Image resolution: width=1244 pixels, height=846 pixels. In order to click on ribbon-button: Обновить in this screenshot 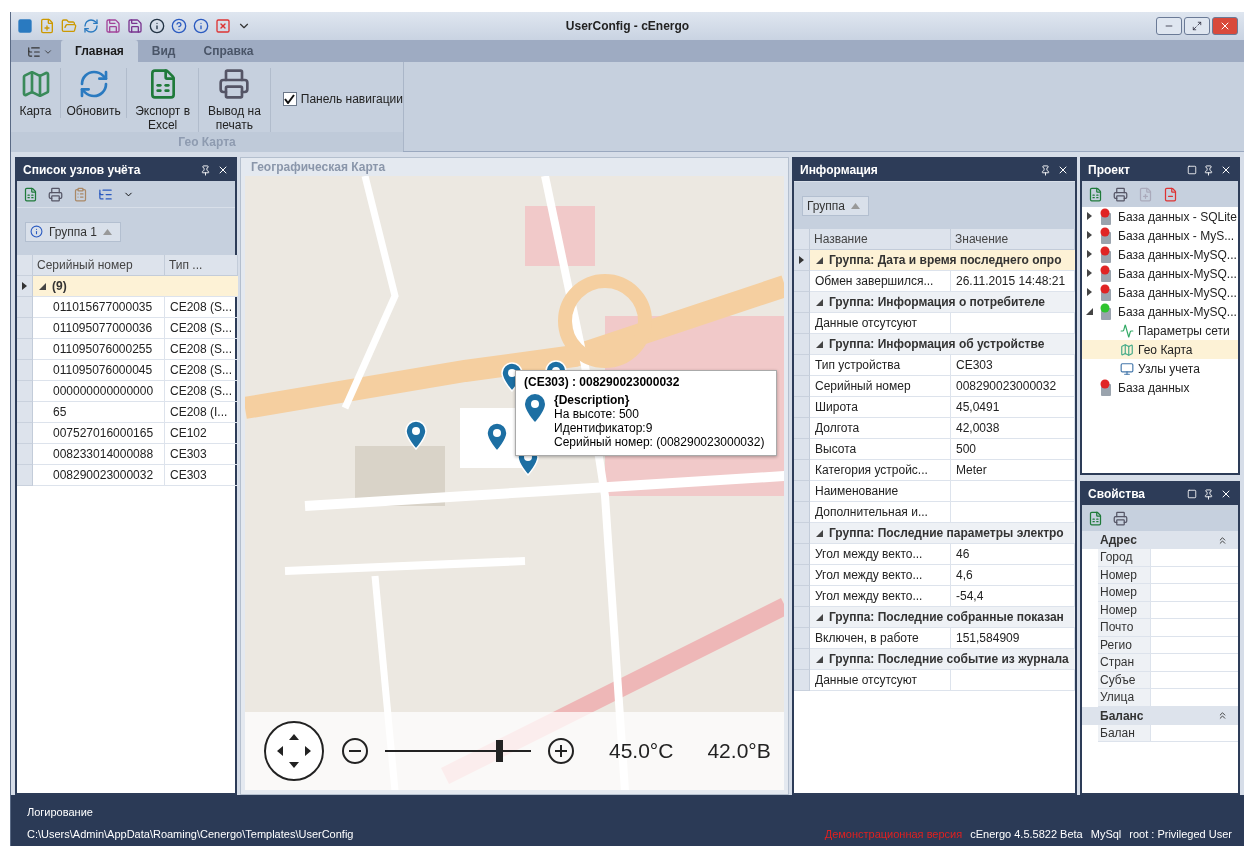, I will do `click(94, 93)`.